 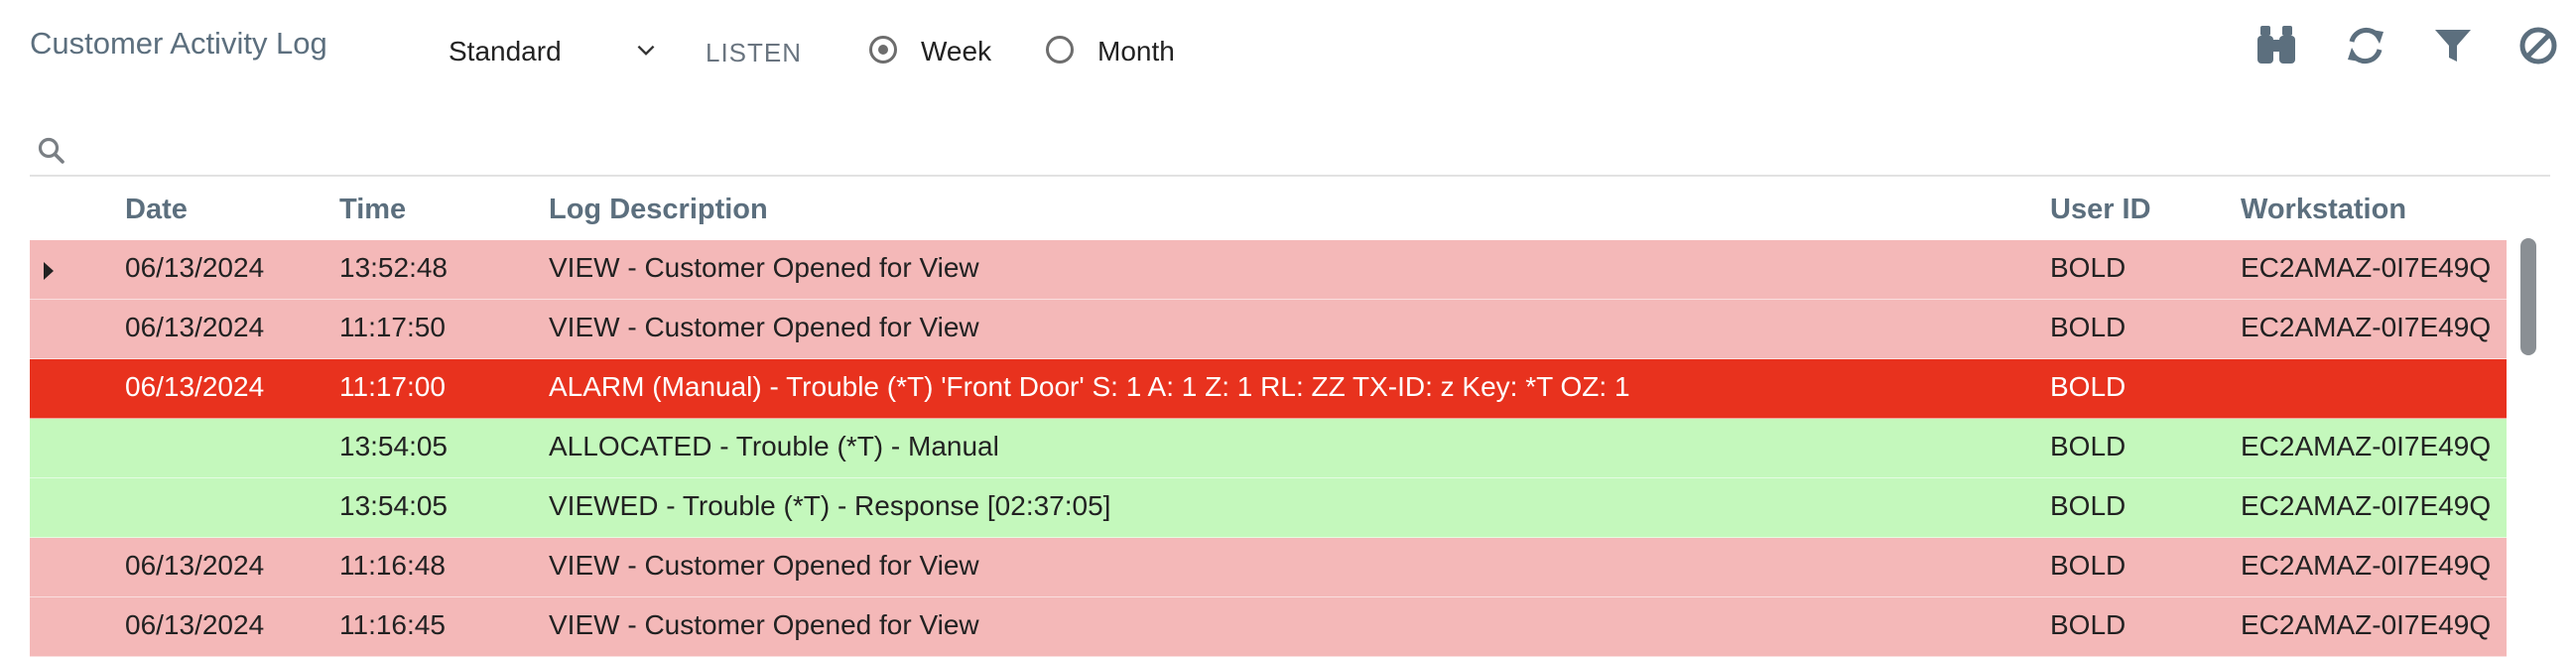 What do you see at coordinates (2100, 210) in the screenshot?
I see `column-header-user-id: User ID` at bounding box center [2100, 210].